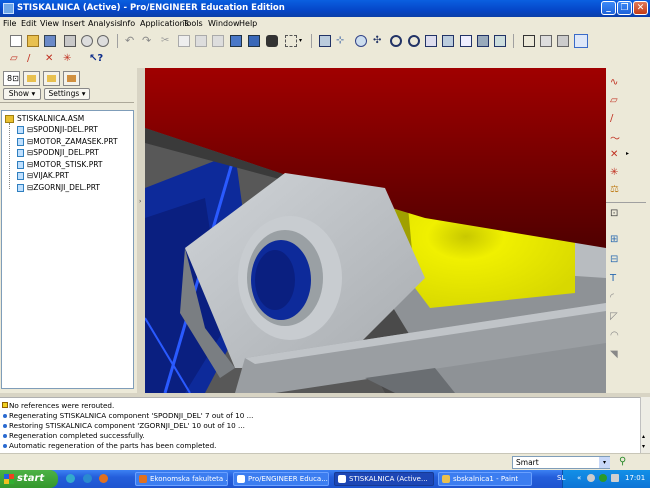 The width and height of the screenshot is (650, 488). Describe the element at coordinates (248, 23) in the screenshot. I see `menu-help: Help` at that location.